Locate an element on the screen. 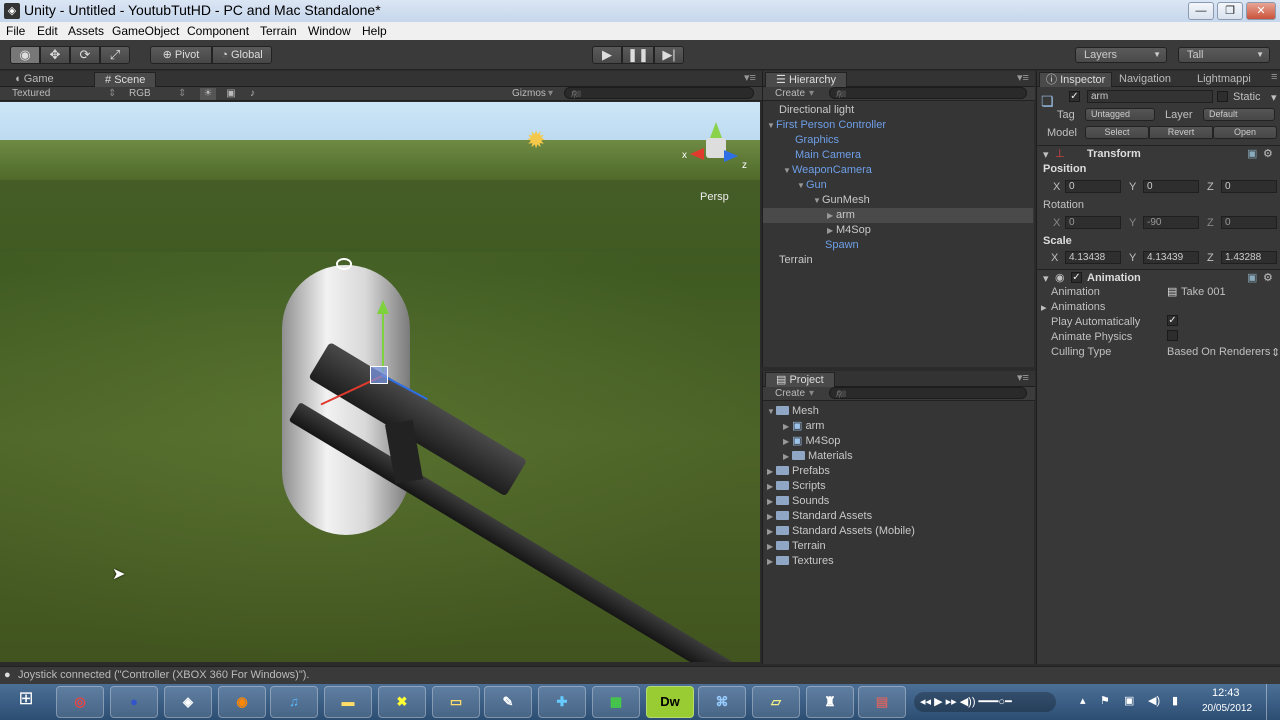 The image size is (1280, 720). minimize-button: — is located at coordinates (1201, 11).